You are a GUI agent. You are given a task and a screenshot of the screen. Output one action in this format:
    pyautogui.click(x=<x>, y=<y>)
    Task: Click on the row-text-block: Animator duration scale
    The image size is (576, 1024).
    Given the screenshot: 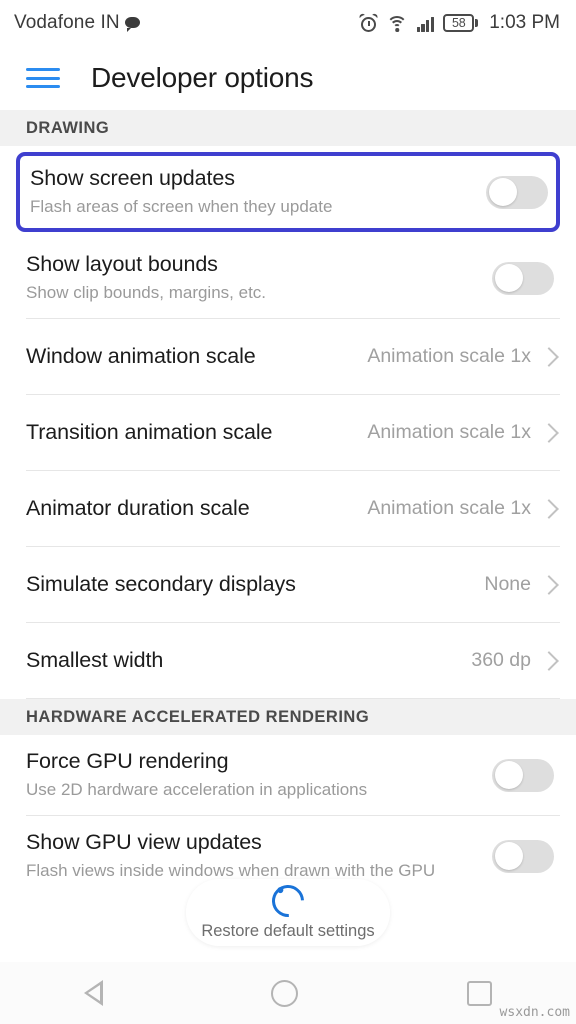 What is the action you would take?
    pyautogui.click(x=196, y=508)
    